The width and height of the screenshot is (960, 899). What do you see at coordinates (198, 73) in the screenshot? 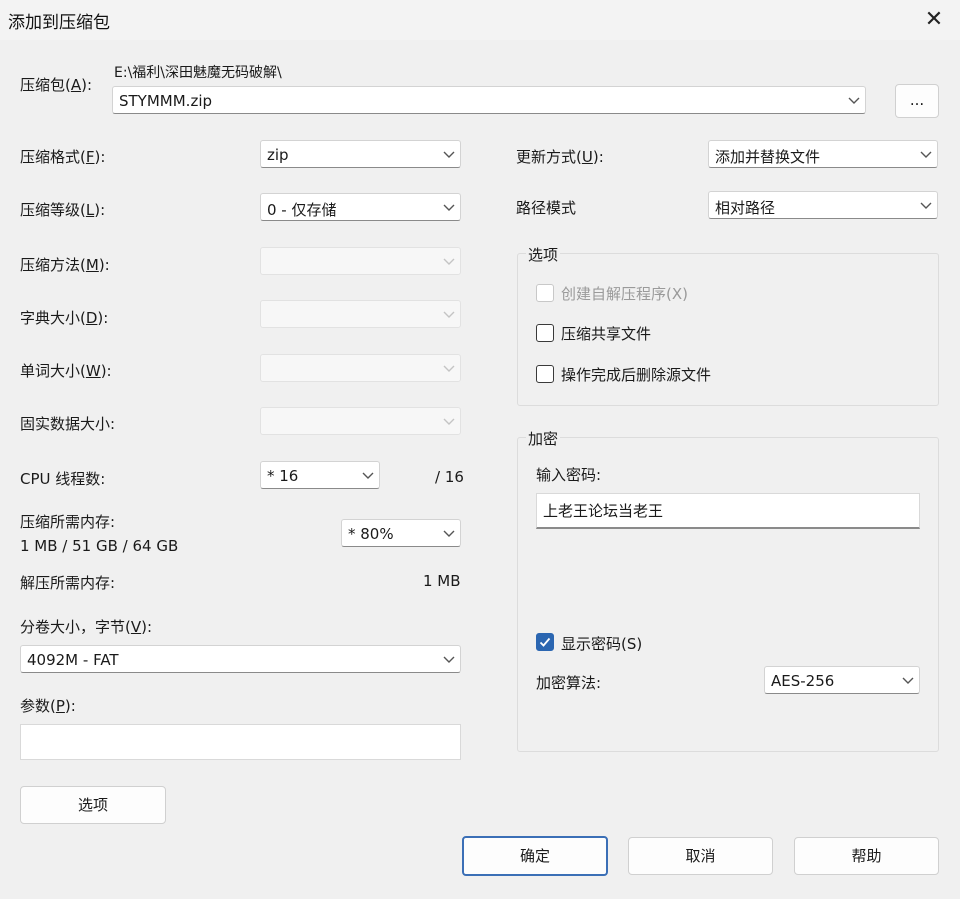
I see `archive-path: E:\福利\深田魅魔无码破解\` at bounding box center [198, 73].